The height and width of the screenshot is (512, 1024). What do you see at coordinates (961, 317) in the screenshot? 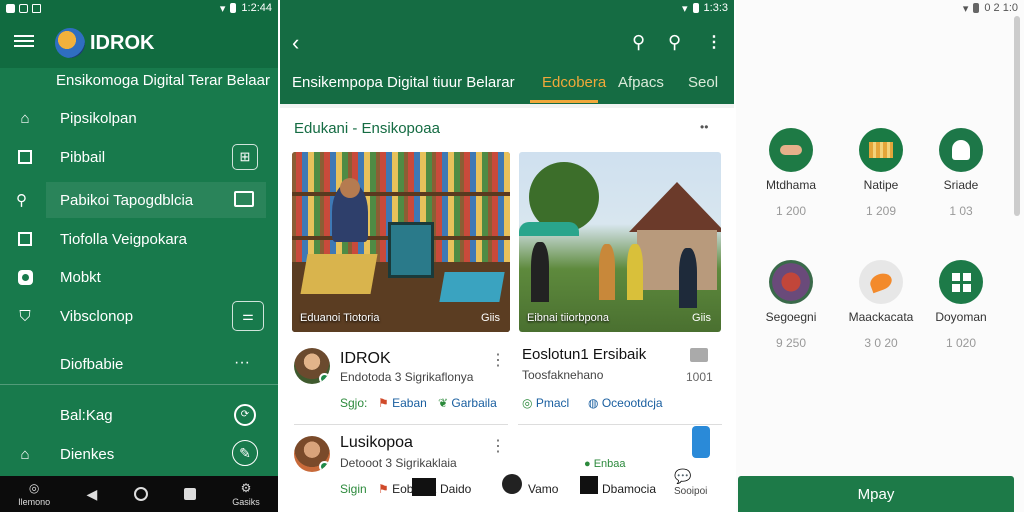
I see `grid-label: Doyoman` at bounding box center [961, 317].